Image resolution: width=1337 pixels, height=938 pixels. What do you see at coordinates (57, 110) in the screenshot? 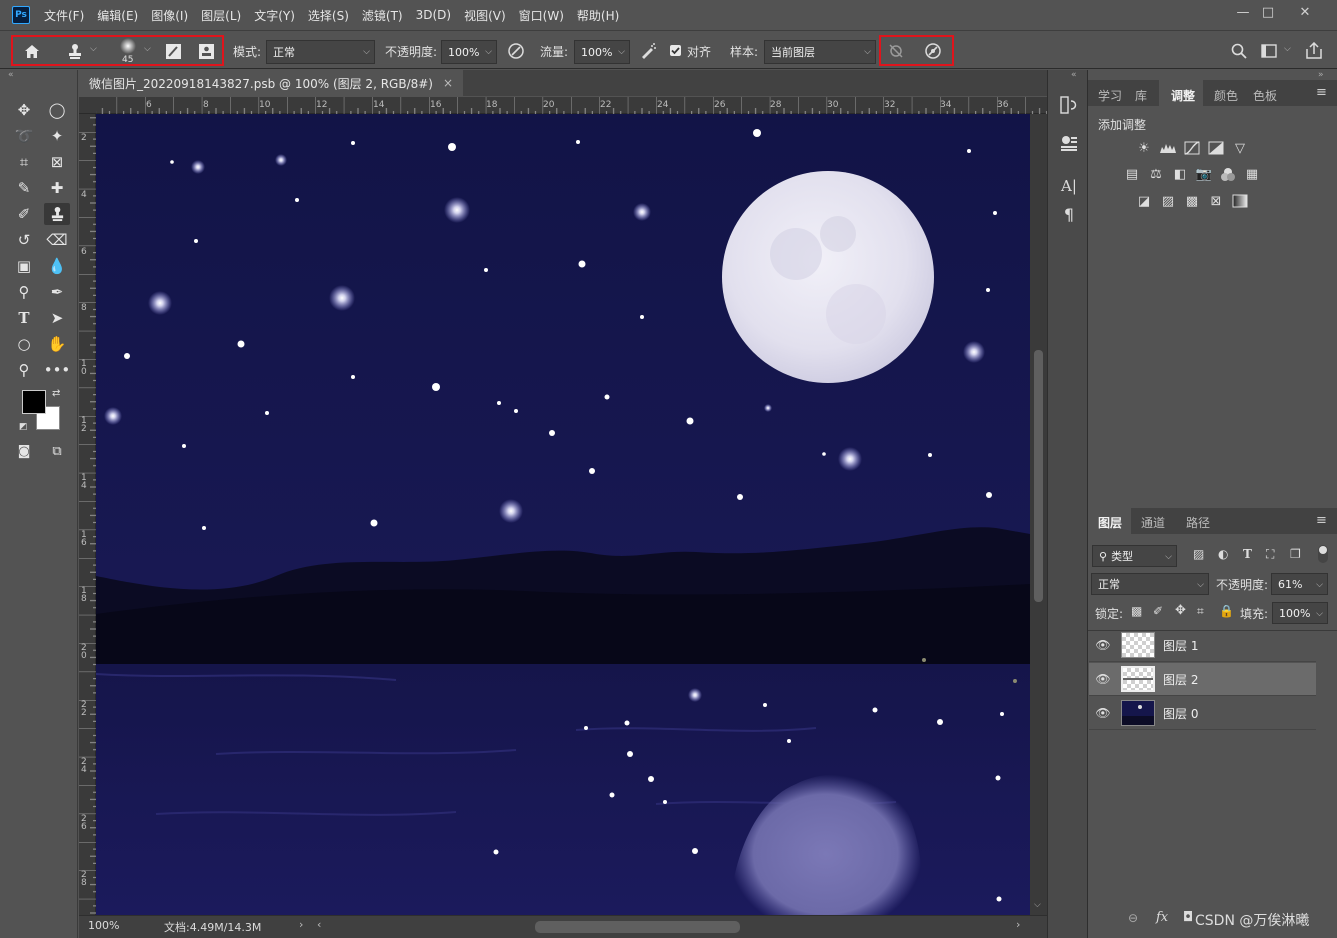
I see `marquee-tool-icon: ◯` at bounding box center [57, 110].